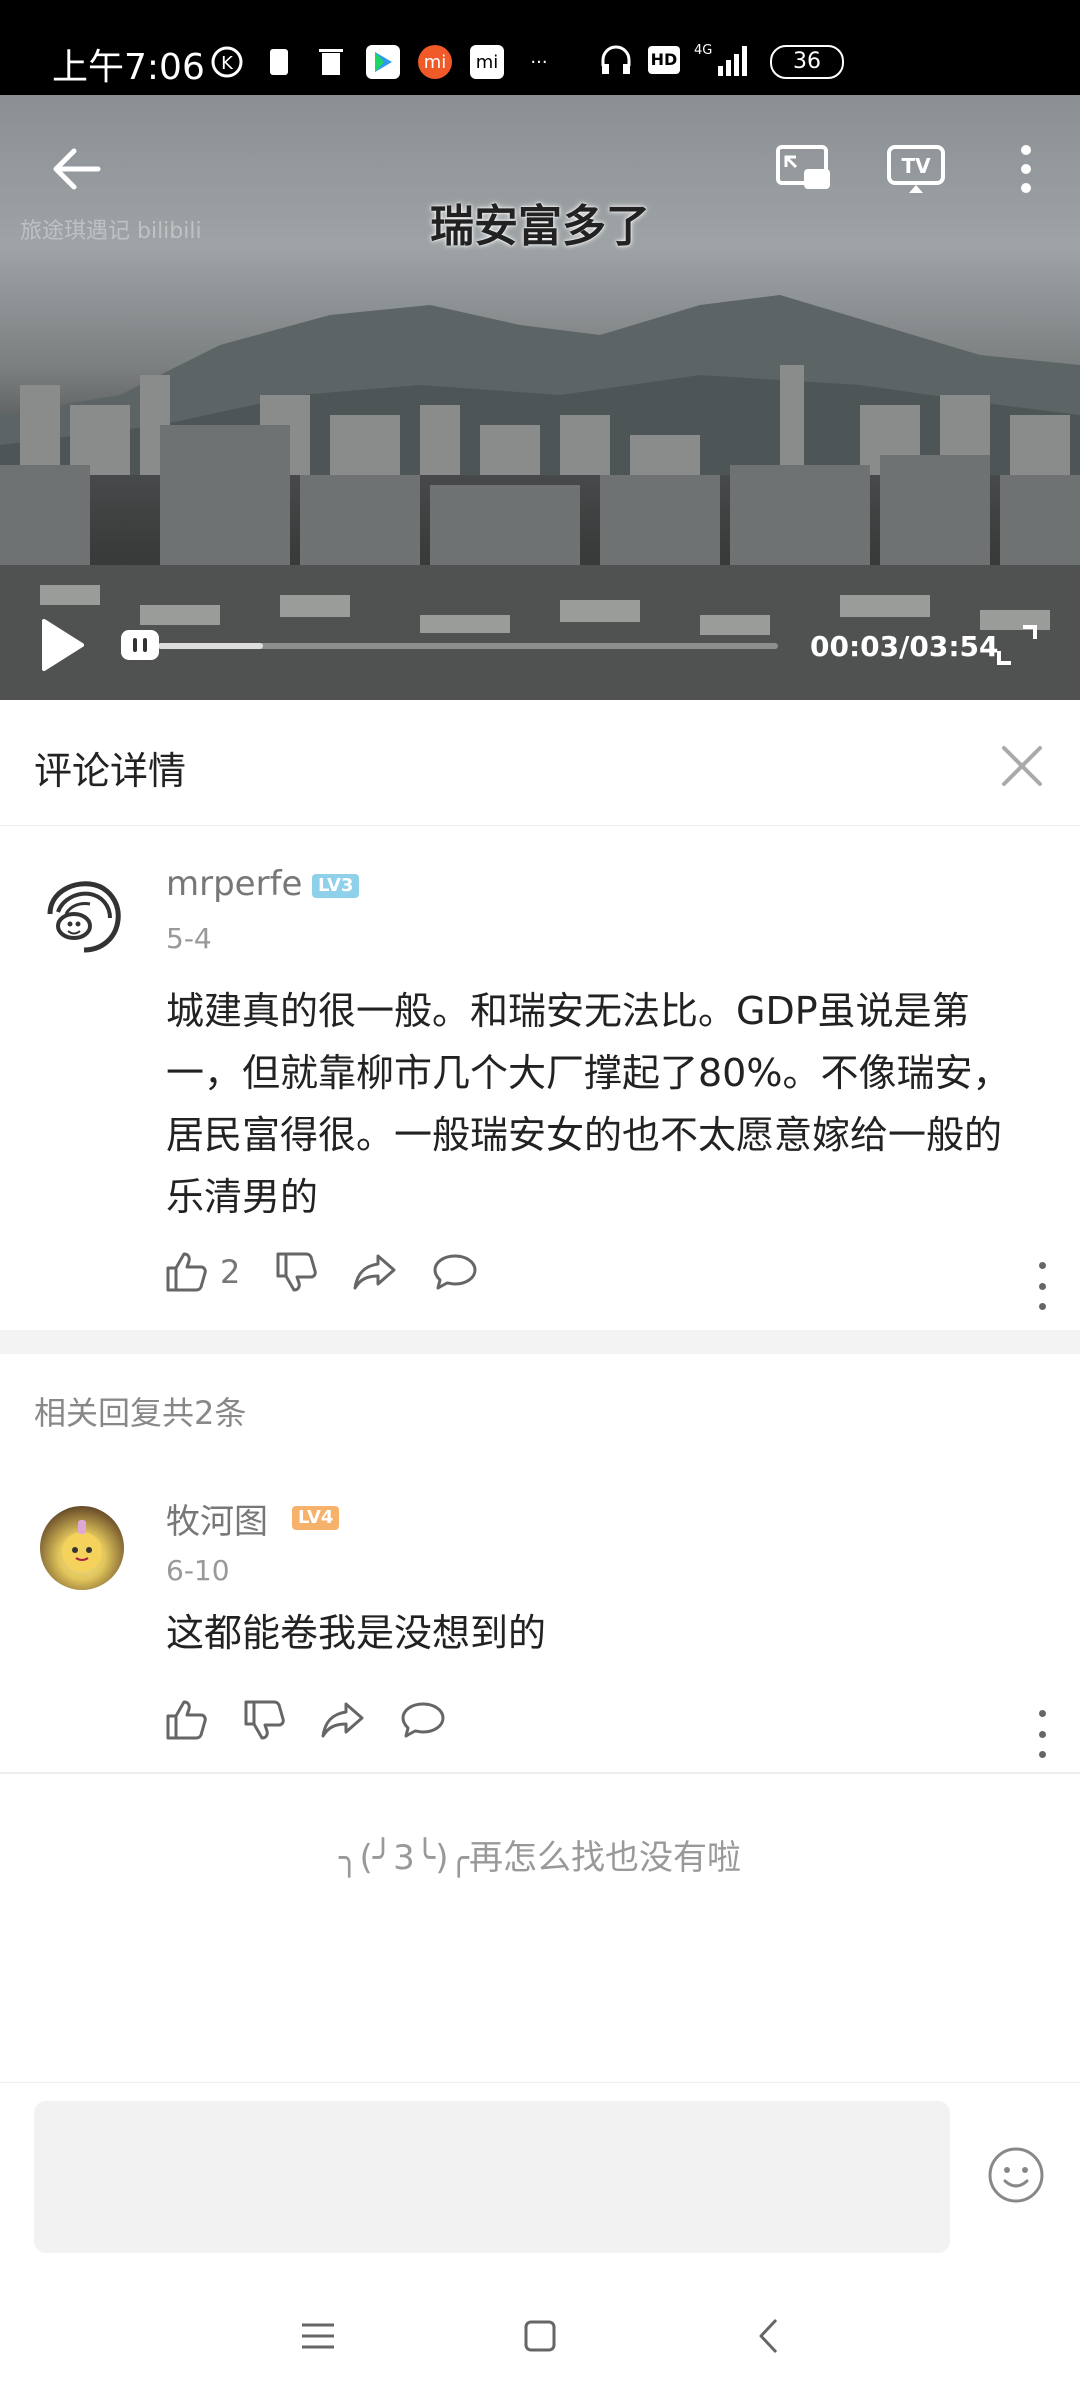 This screenshot has height=2400, width=1080. I want to click on play-icon, so click(63, 645).